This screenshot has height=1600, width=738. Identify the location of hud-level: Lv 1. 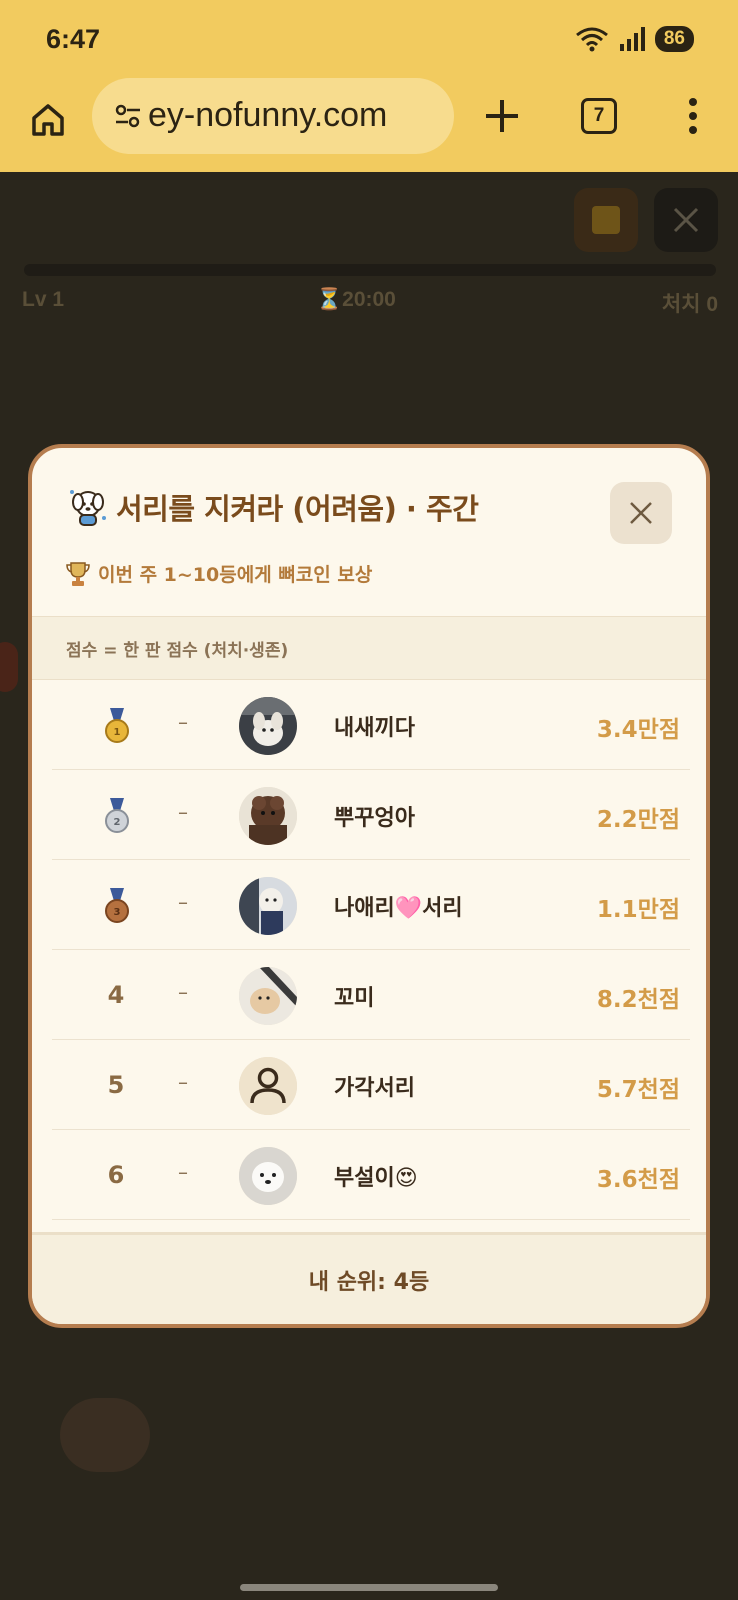
(43, 299).